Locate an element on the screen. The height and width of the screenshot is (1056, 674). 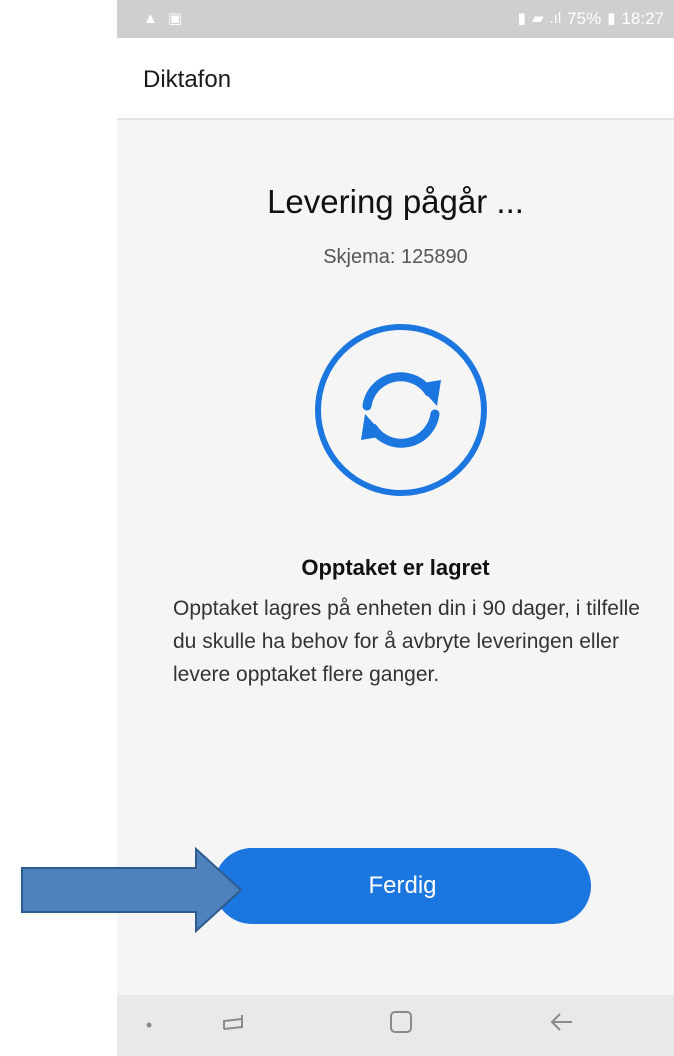
saved-title: Opptaket er lagret is located at coordinates (395, 567).